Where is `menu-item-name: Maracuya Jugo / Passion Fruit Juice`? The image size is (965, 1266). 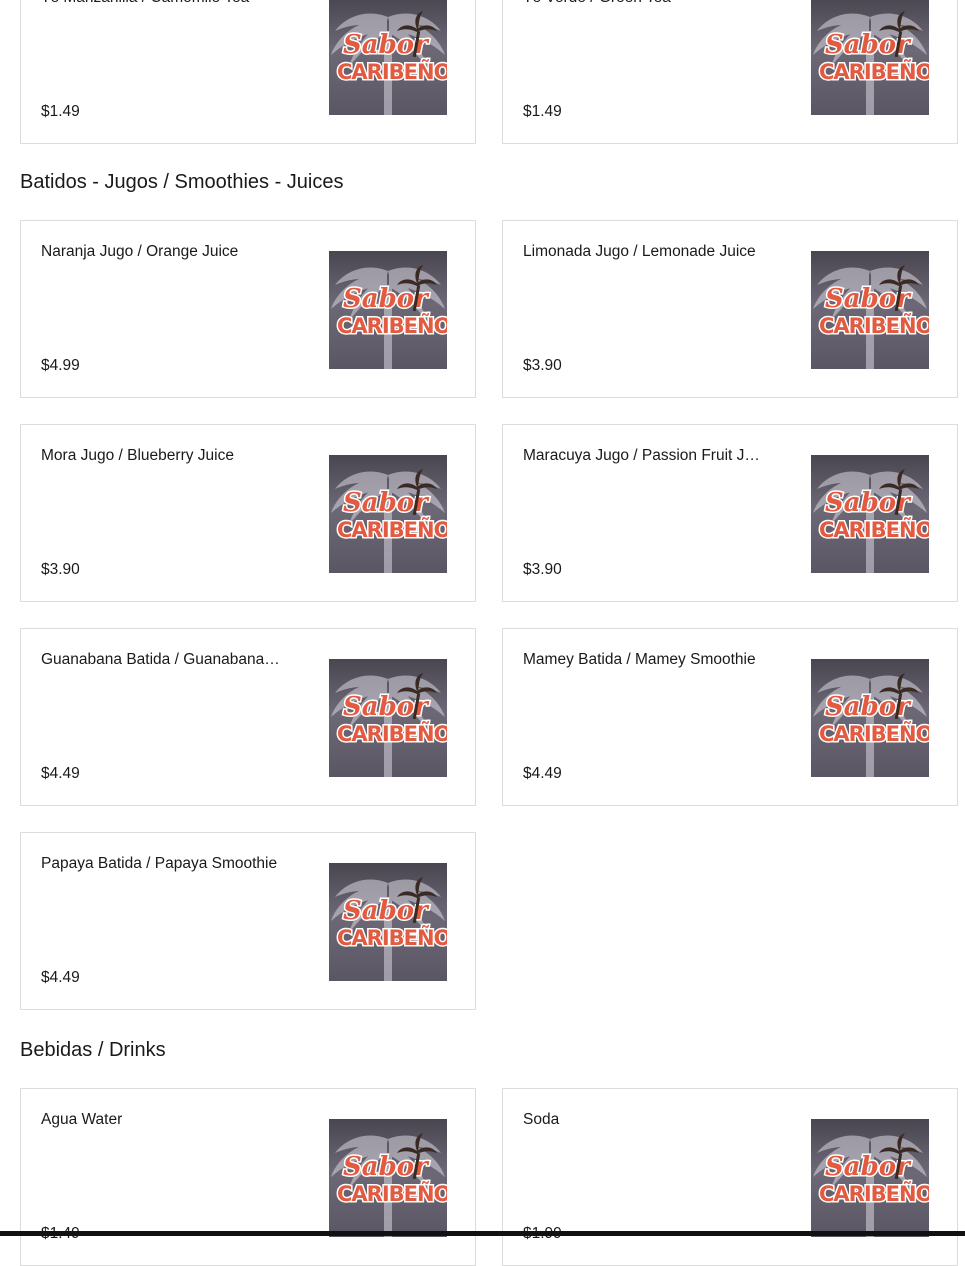
menu-item-name: Maracuya Jugo / Passion Fruit Juice is located at coordinates (643, 455).